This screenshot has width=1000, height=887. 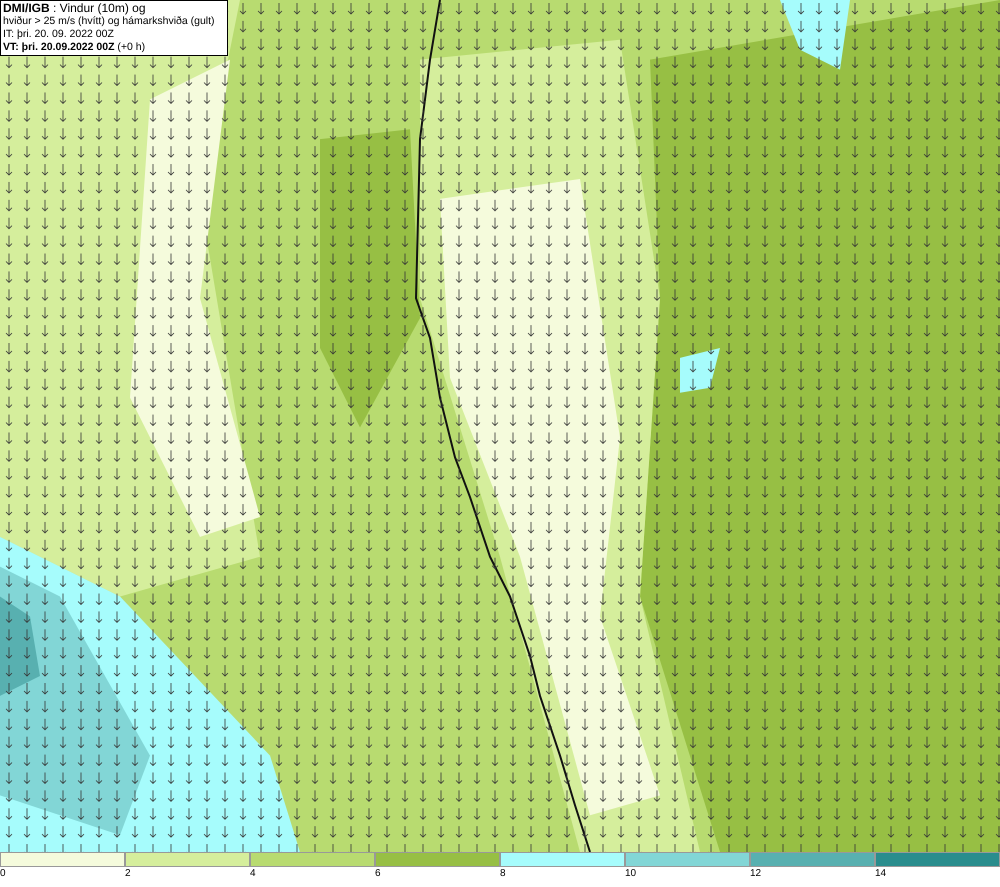 I want to click on legend-label: 2, so click(x=128, y=874).